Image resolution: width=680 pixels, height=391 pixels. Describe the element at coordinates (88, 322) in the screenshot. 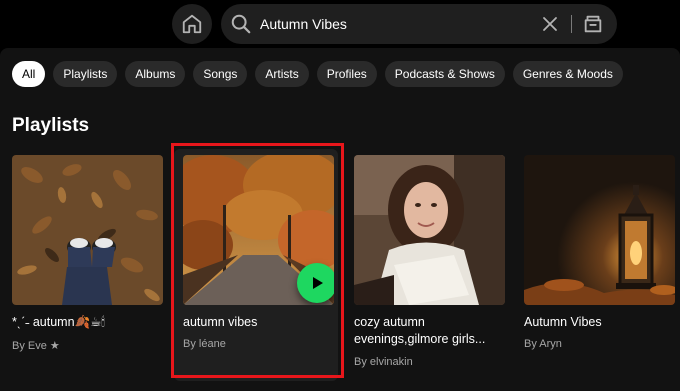

I see `playlist-title: *ˎˊ˗ autumn🍂☕🕯` at that location.